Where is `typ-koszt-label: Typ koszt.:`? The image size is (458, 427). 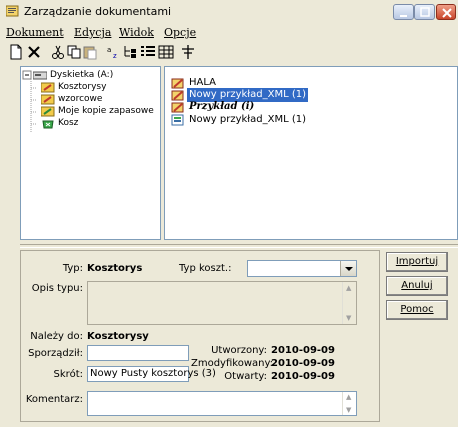
typ-koszt-label: Typ koszt.: is located at coordinates (205, 268).